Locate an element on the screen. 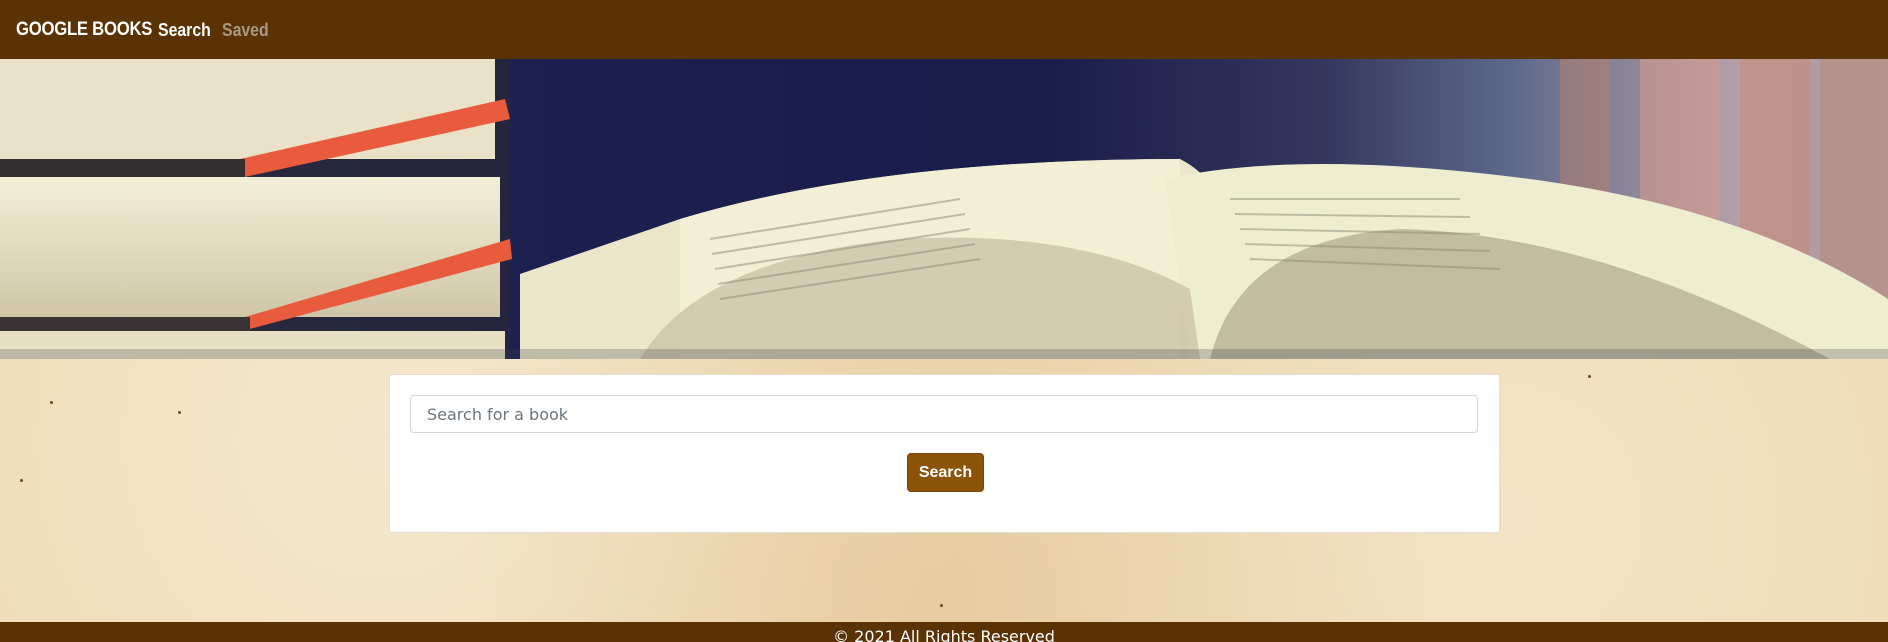 The image size is (1888, 642). nav-link-saved: Saved is located at coordinates (245, 30).